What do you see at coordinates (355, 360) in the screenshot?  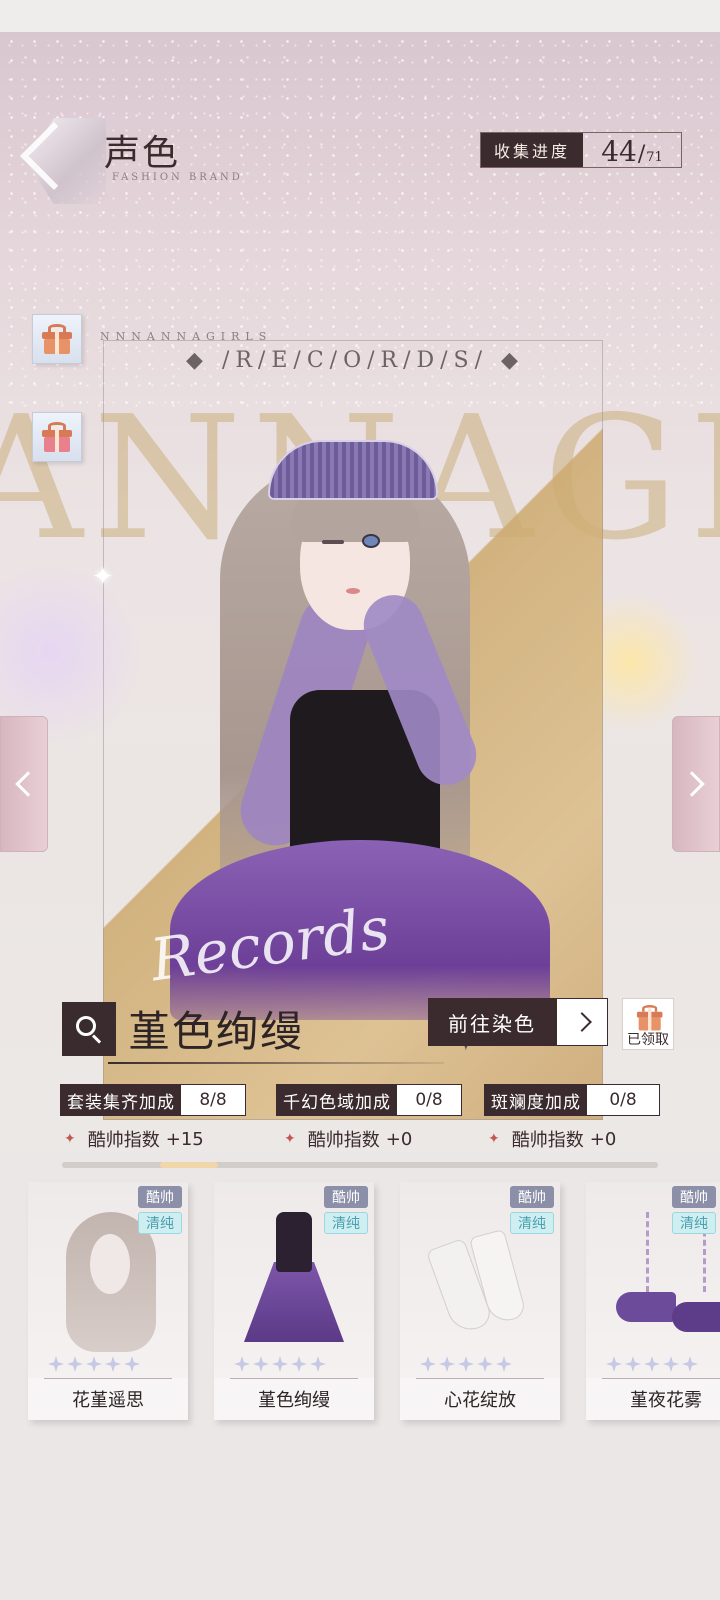 I see `records-title: ◆ /R/E/C/O/R/D/S/ ◆` at bounding box center [355, 360].